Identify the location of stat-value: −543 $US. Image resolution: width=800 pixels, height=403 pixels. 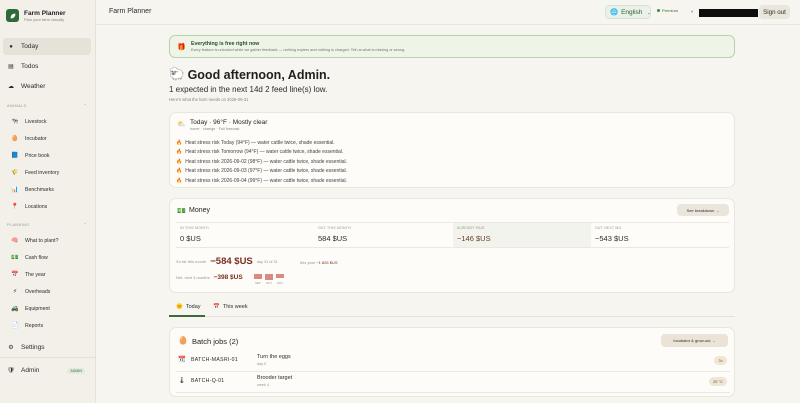
(612, 238).